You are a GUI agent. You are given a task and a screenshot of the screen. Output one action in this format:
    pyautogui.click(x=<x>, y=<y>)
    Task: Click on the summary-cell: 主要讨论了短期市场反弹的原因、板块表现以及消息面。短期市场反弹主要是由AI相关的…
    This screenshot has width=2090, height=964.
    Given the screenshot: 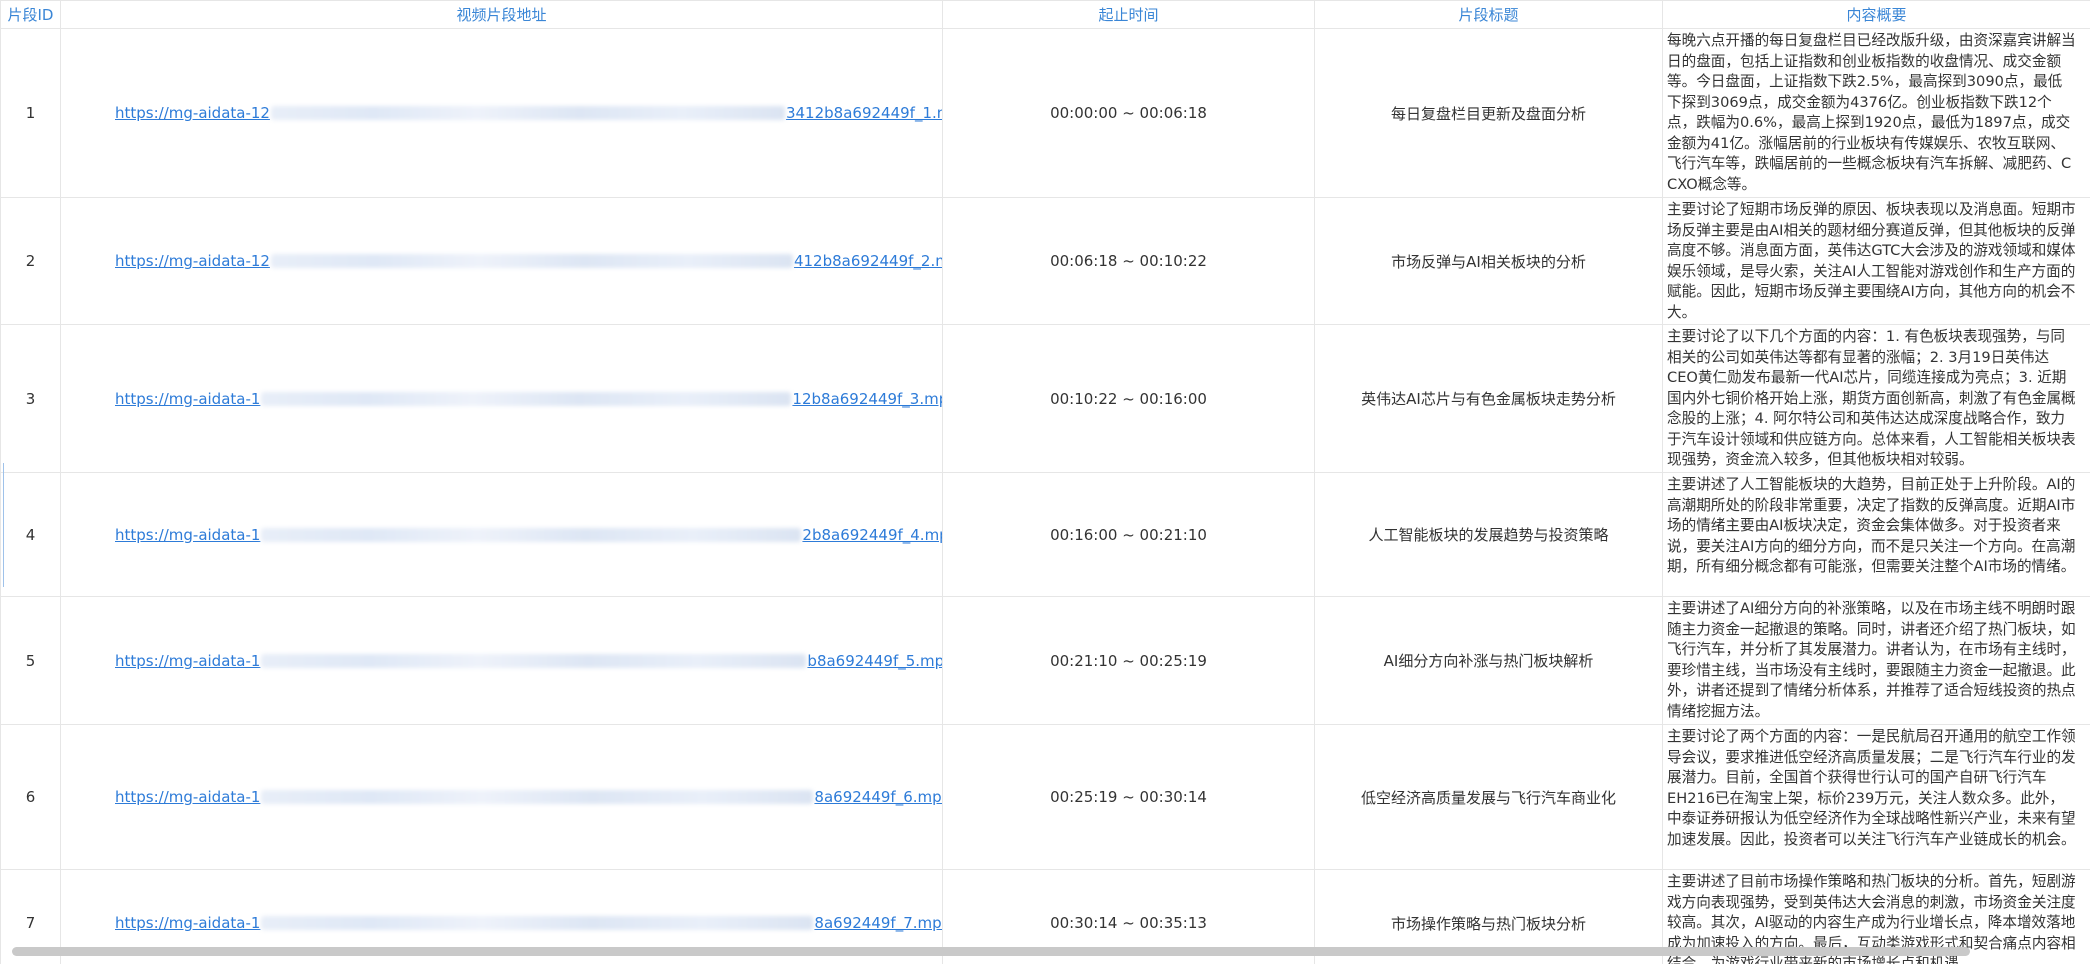 What is the action you would take?
    pyautogui.click(x=1876, y=261)
    